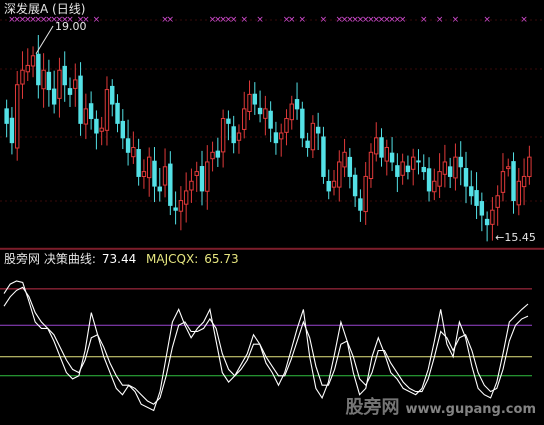 Image resolution: width=544 pixels, height=425 pixels. What do you see at coordinates (221, 259) in the screenshot?
I see `indicator-value2: 65.73` at bounding box center [221, 259].